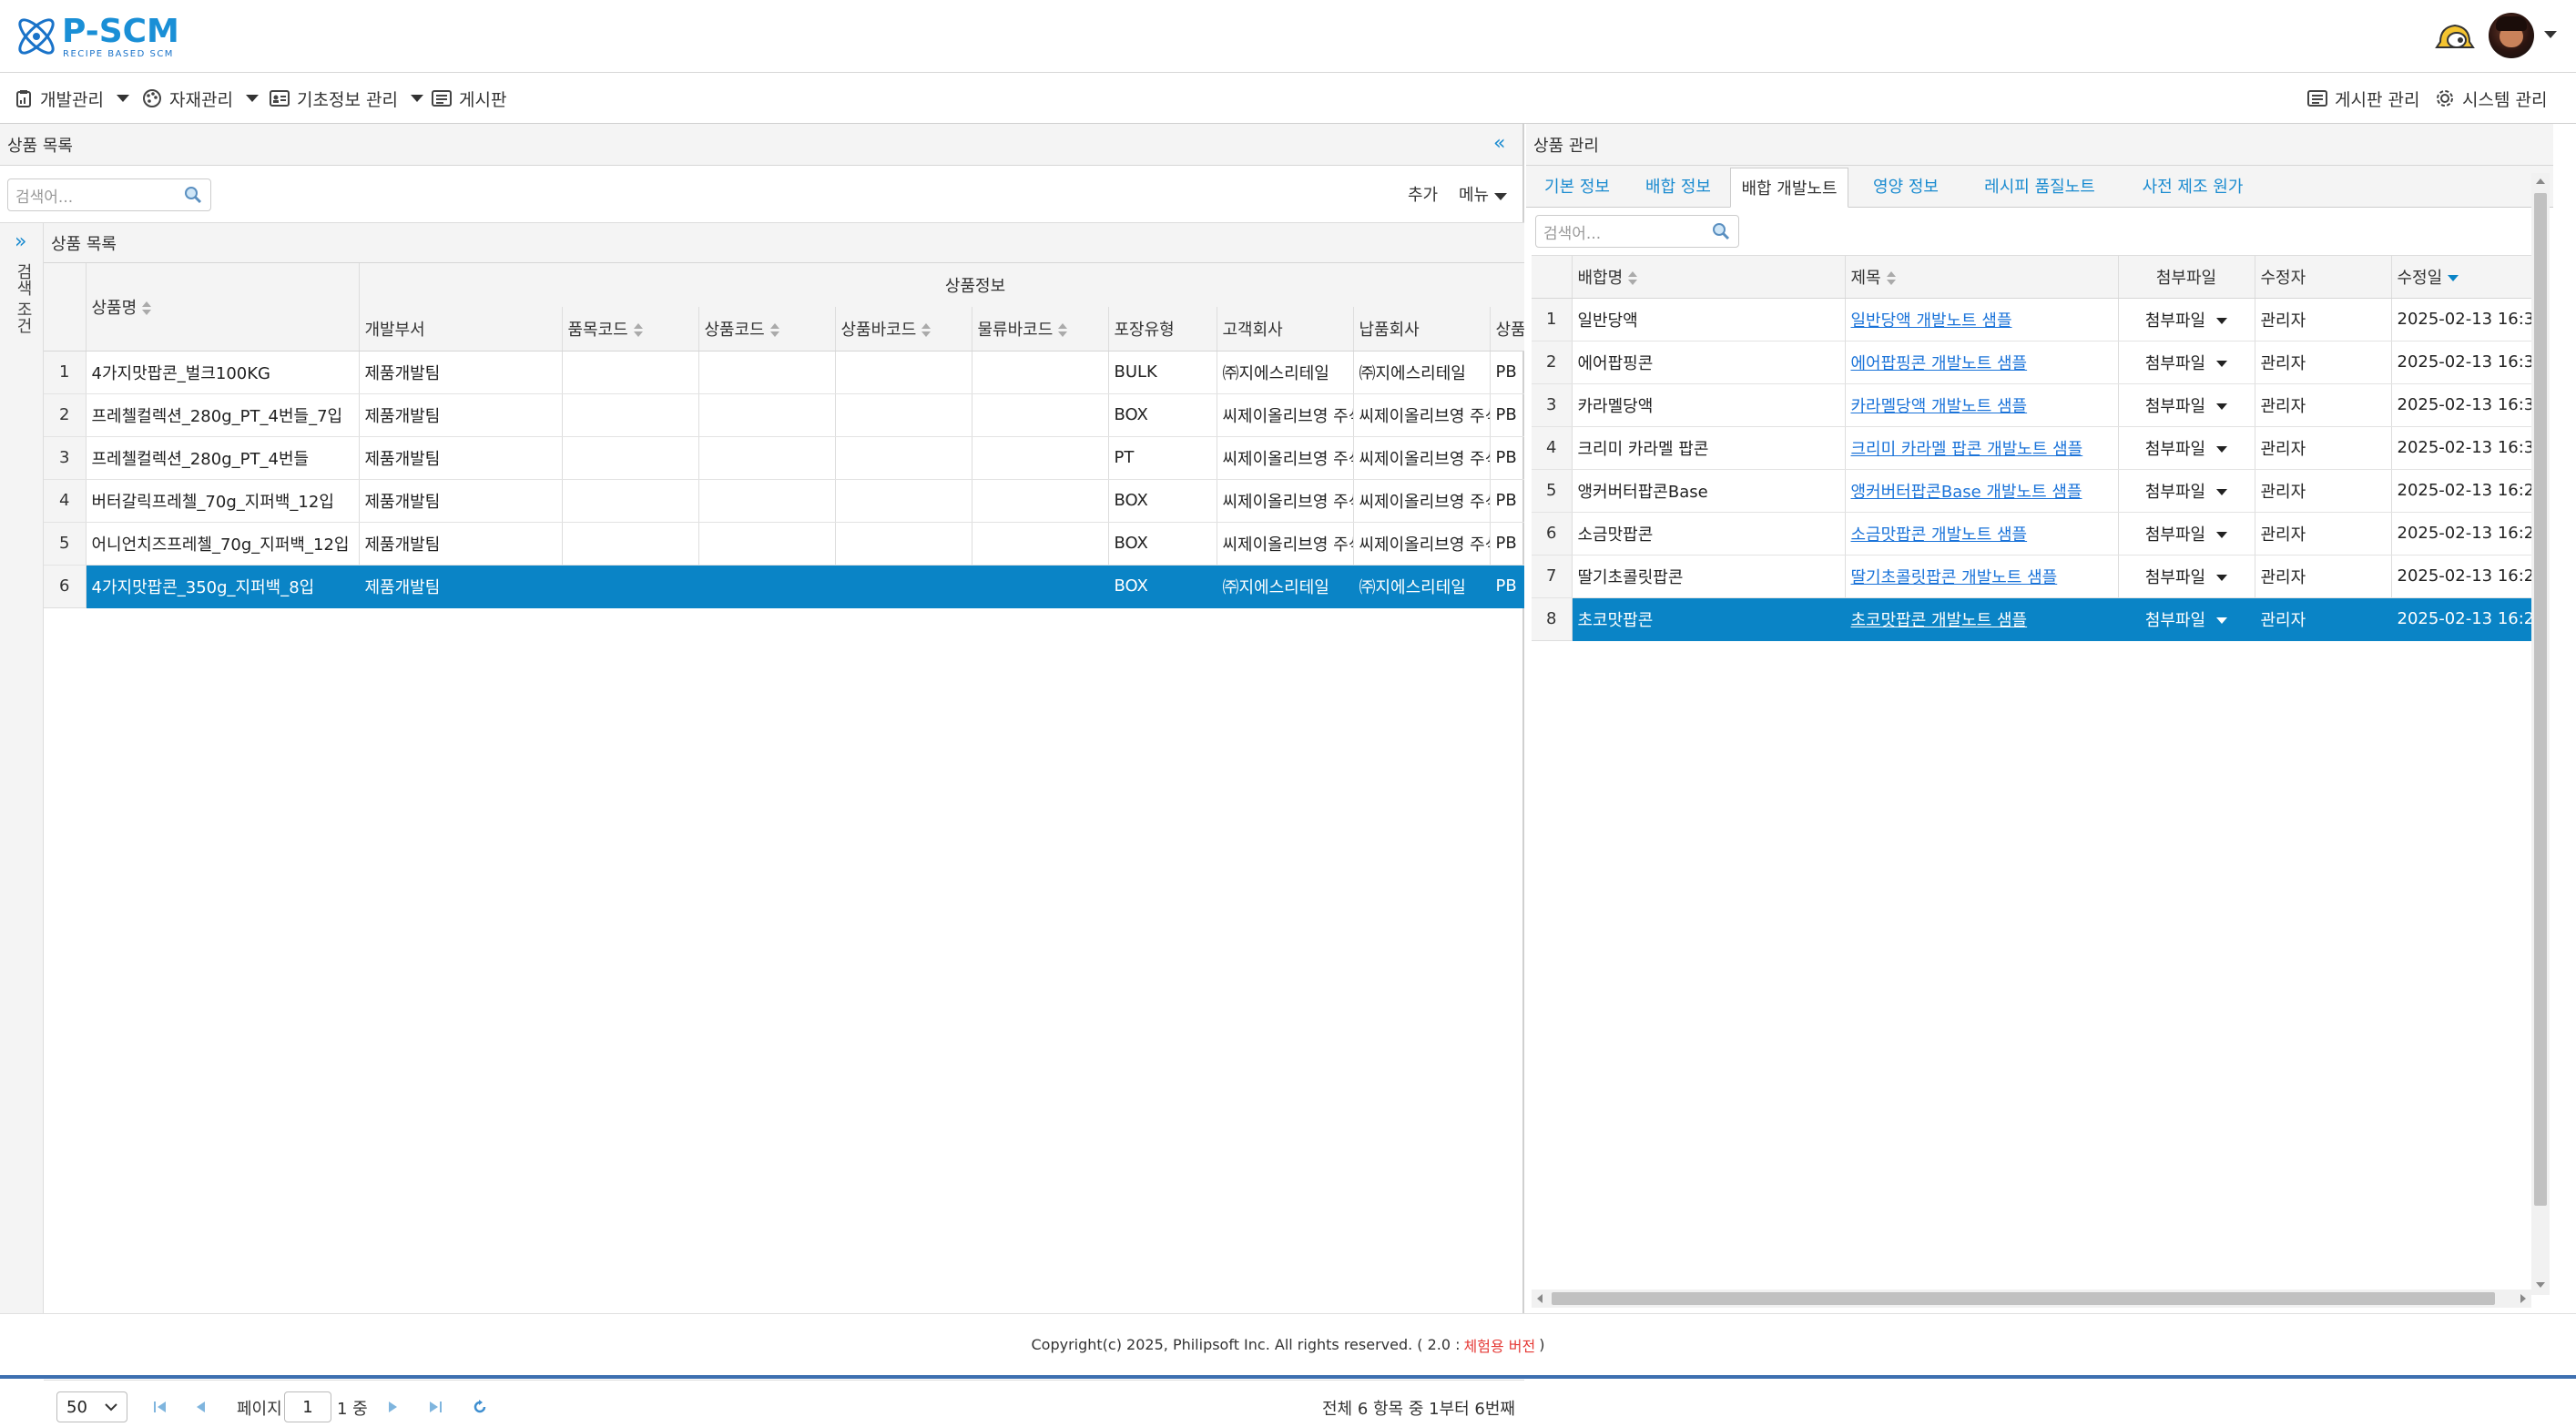  What do you see at coordinates (1423, 194) in the screenshot?
I see `add-button: 추가` at bounding box center [1423, 194].